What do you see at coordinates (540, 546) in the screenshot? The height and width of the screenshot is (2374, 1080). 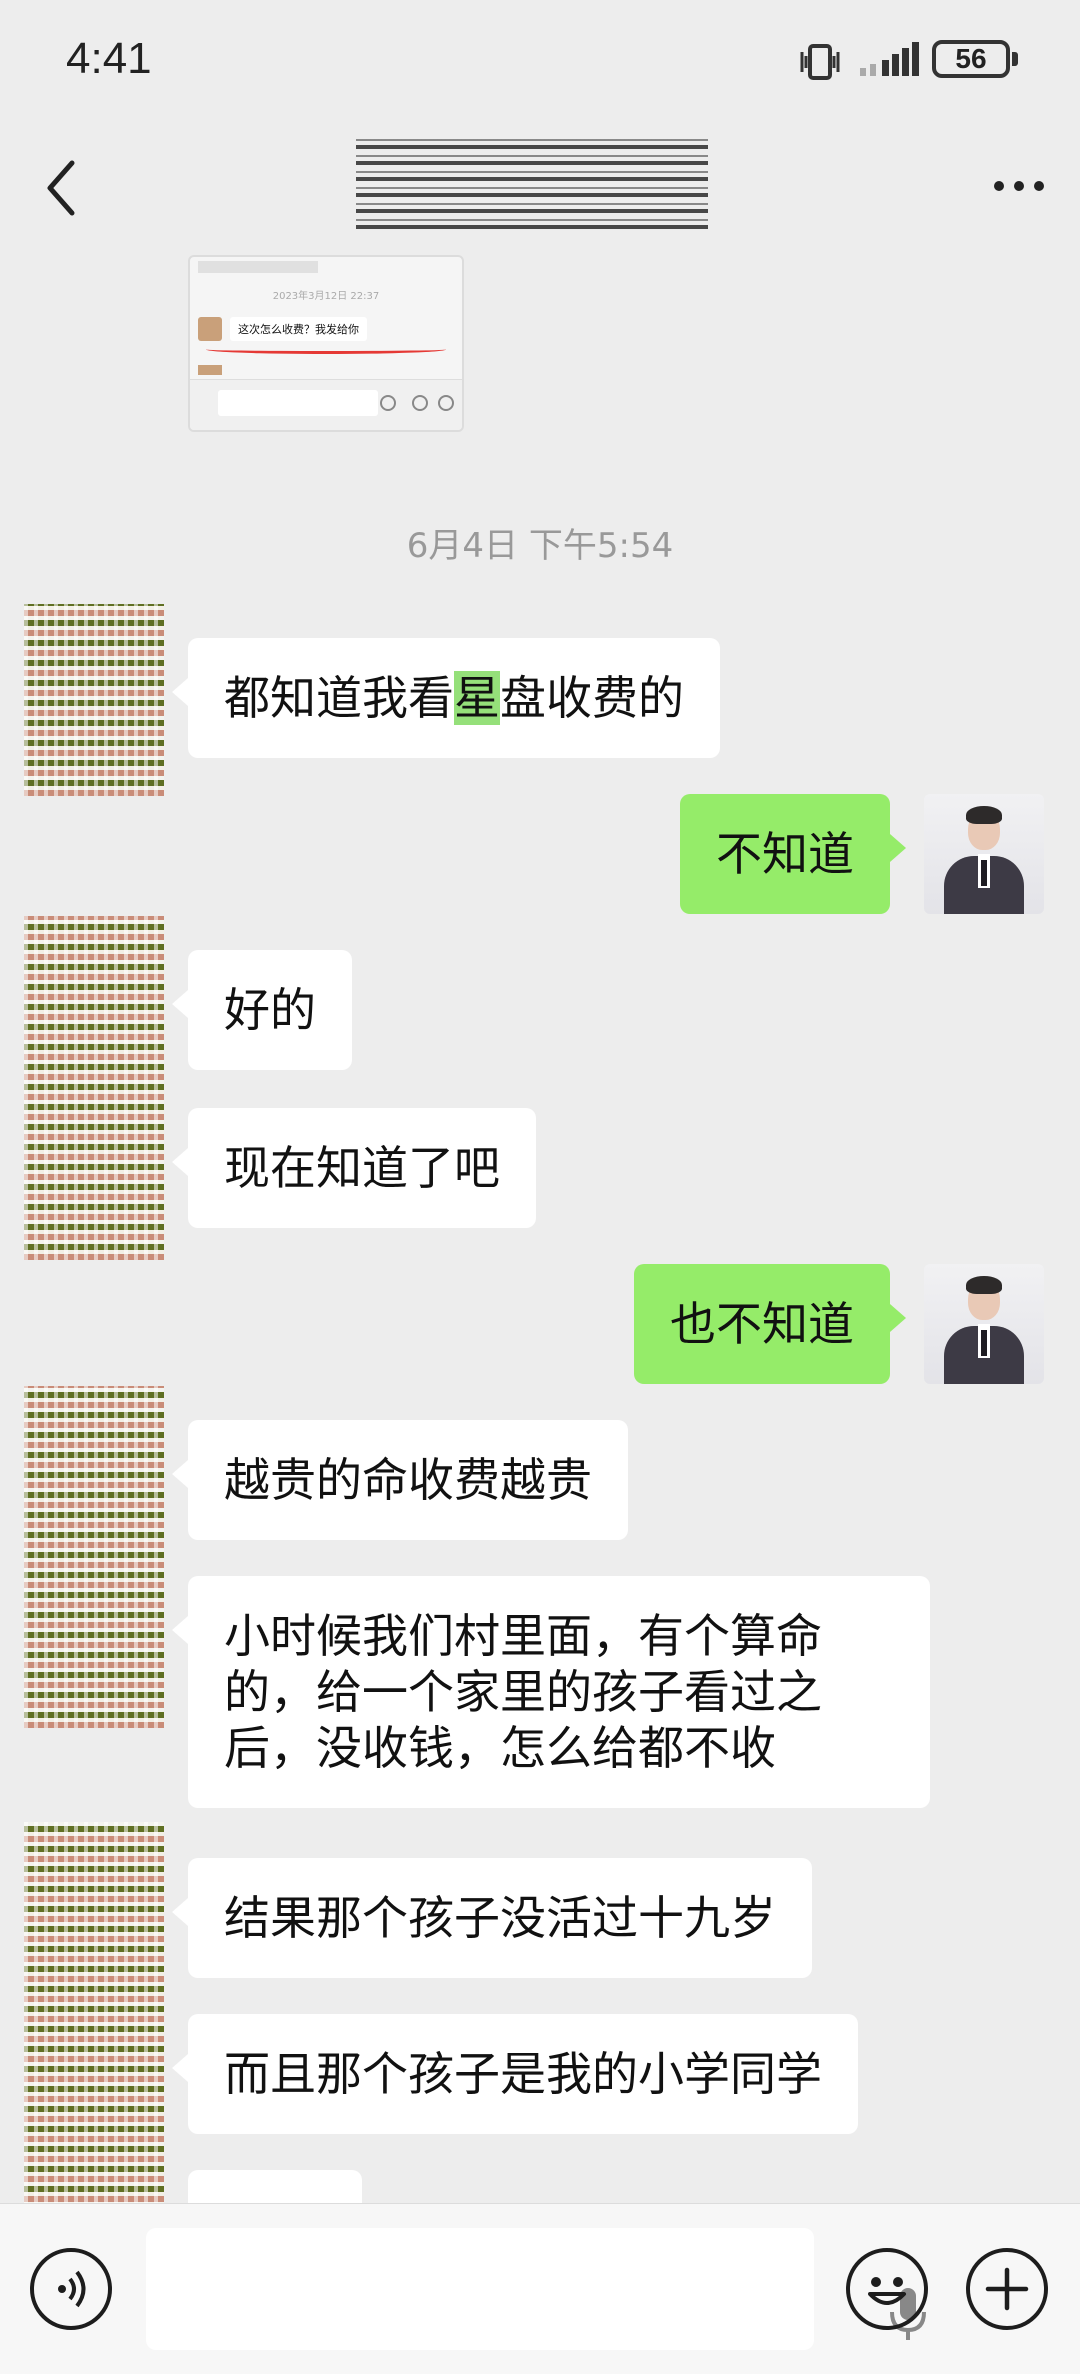 I see `time-divider: 6月4日 下午5:54` at bounding box center [540, 546].